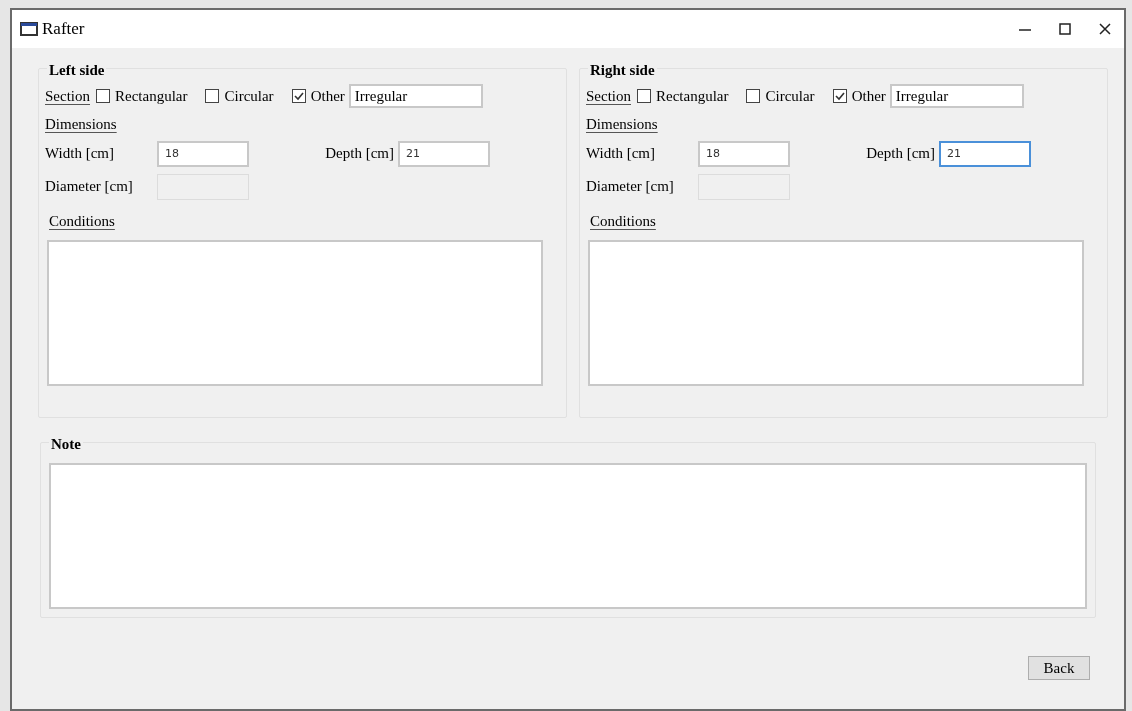 This screenshot has height=711, width=1132. I want to click on window-icon, so click(29, 29).